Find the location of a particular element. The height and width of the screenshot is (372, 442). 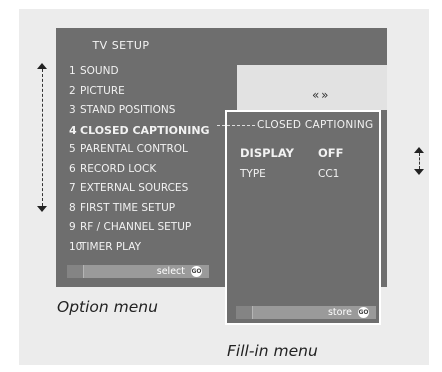

display-field-value: OFF is located at coordinates (331, 153).